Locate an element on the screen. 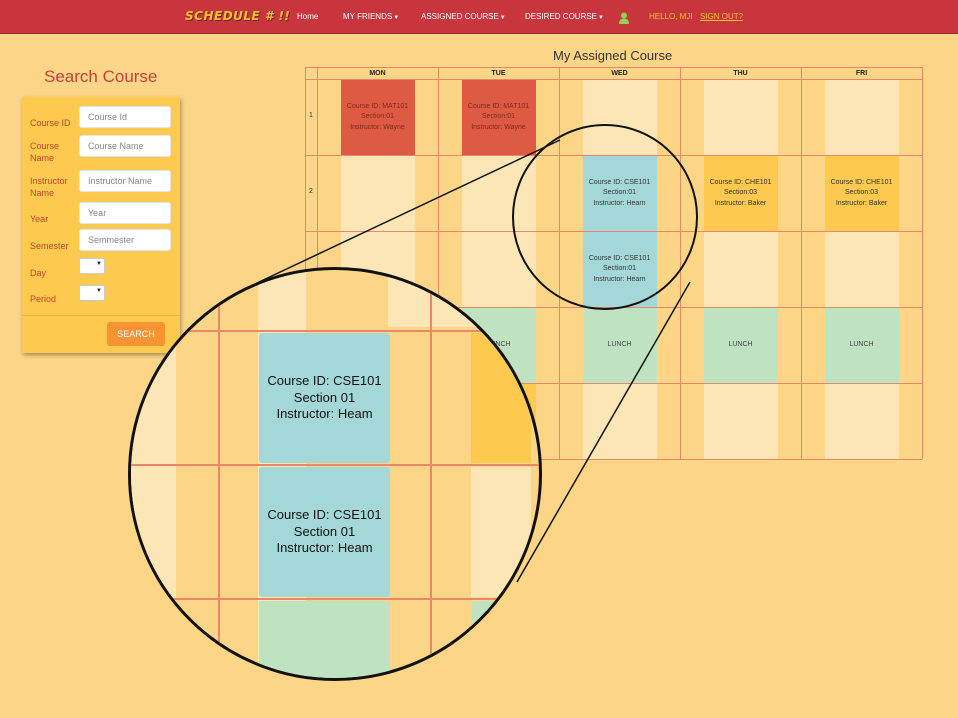 Image resolution: width=958 pixels, height=718 pixels. course-id-input is located at coordinates (125, 117).